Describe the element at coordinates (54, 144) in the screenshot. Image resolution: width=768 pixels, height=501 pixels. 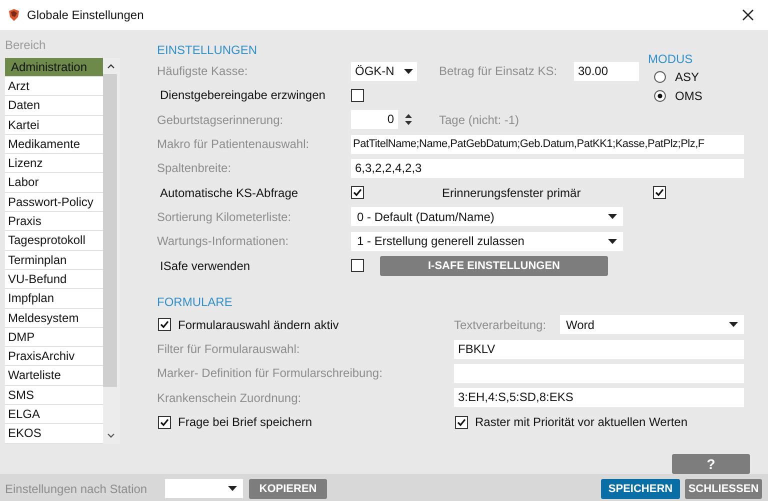
I see `sidebar-item: Medikamente` at that location.